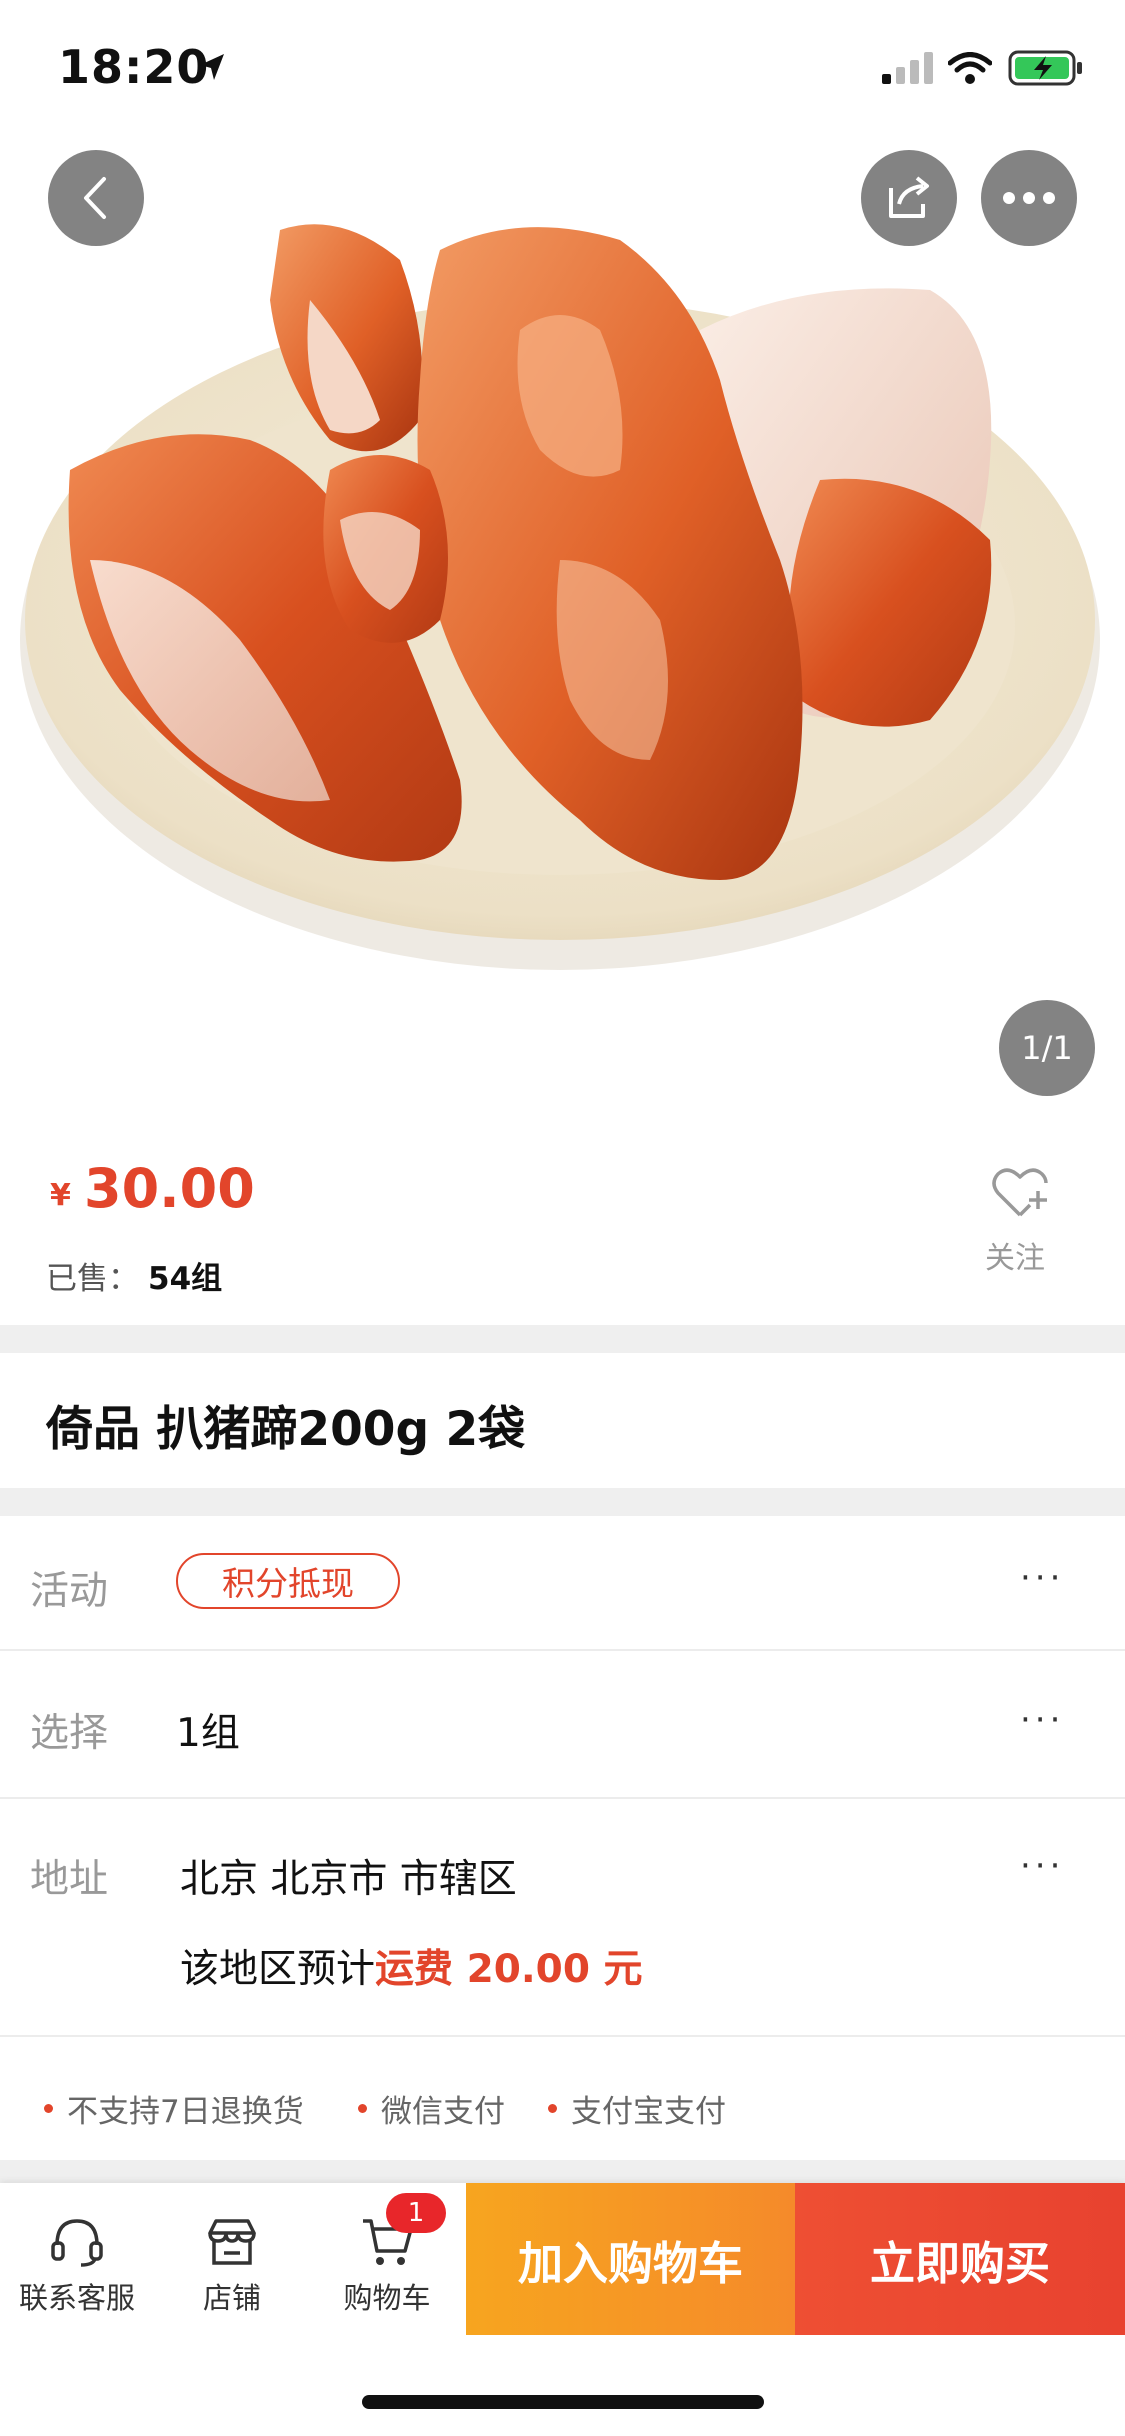 The height and width of the screenshot is (2436, 1125). I want to click on store-label: 店铺, so click(231, 2298).